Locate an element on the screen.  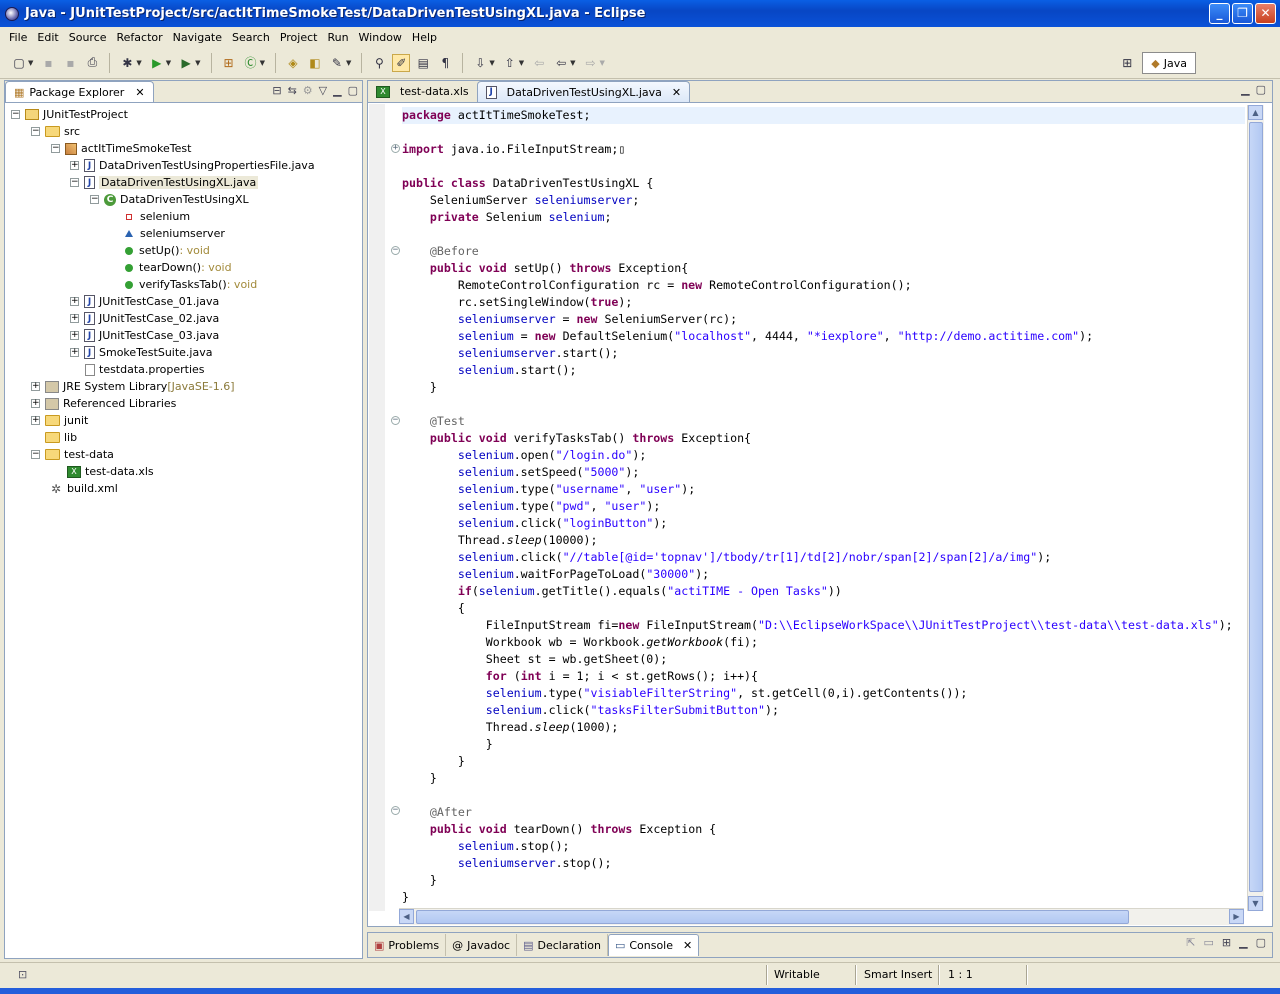
prev-annotation-dropdown-icon: ▼ is located at coordinates (521, 63).